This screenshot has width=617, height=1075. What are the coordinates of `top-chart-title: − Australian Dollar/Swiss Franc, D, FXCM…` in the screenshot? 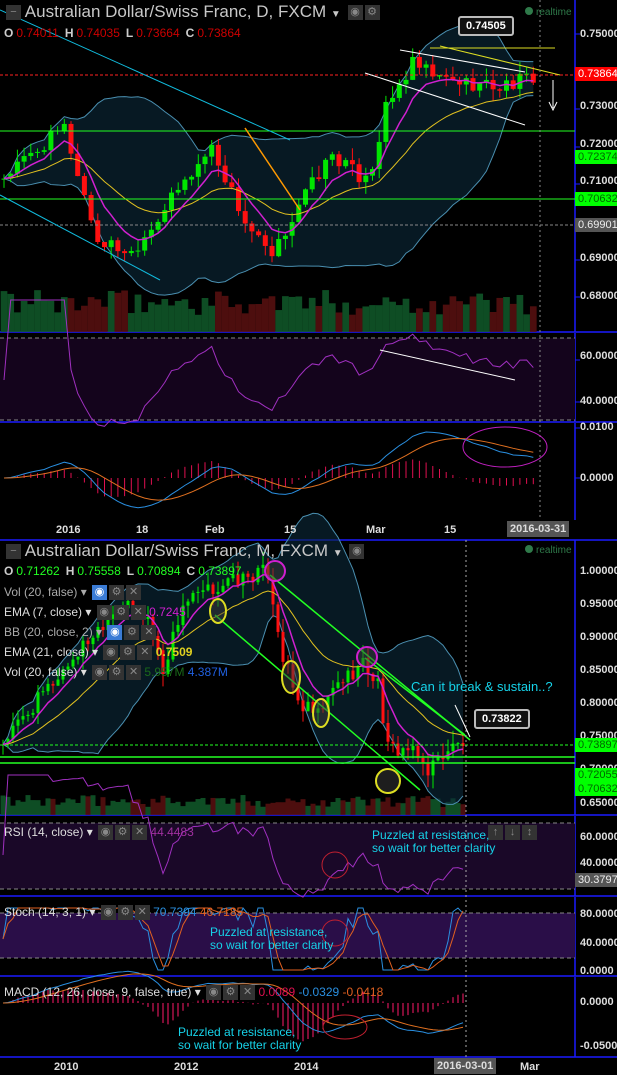 It's located at (192, 12).